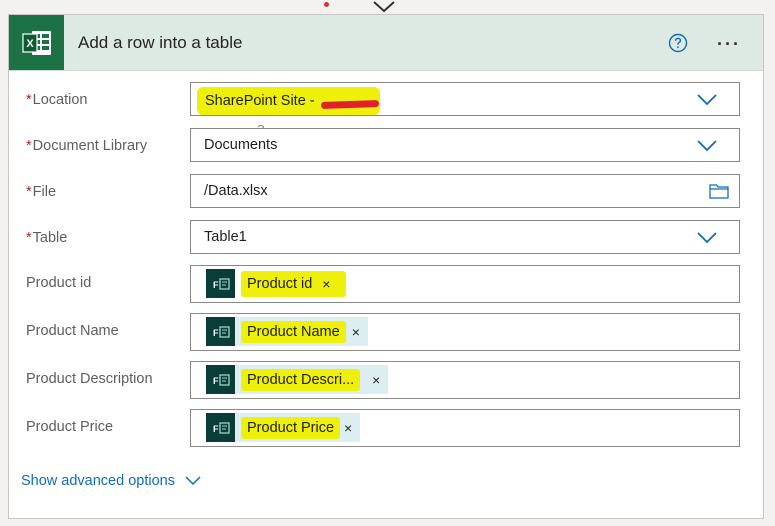 The width and height of the screenshot is (775, 526). I want to click on product-description-input: F Product Descri... ×, so click(465, 380).